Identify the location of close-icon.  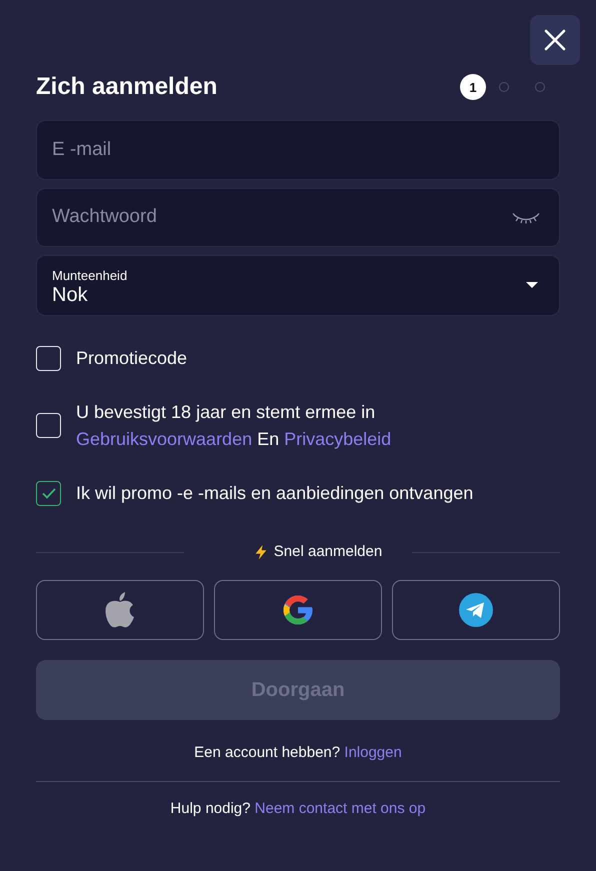
(555, 40).